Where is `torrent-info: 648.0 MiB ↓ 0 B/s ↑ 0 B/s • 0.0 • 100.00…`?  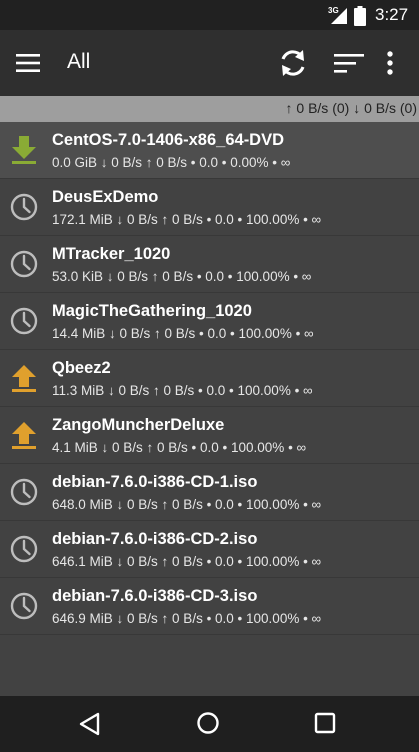 torrent-info: 648.0 MiB ↓ 0 B/s ↑ 0 B/s • 0.0 • 100.00… is located at coordinates (187, 504).